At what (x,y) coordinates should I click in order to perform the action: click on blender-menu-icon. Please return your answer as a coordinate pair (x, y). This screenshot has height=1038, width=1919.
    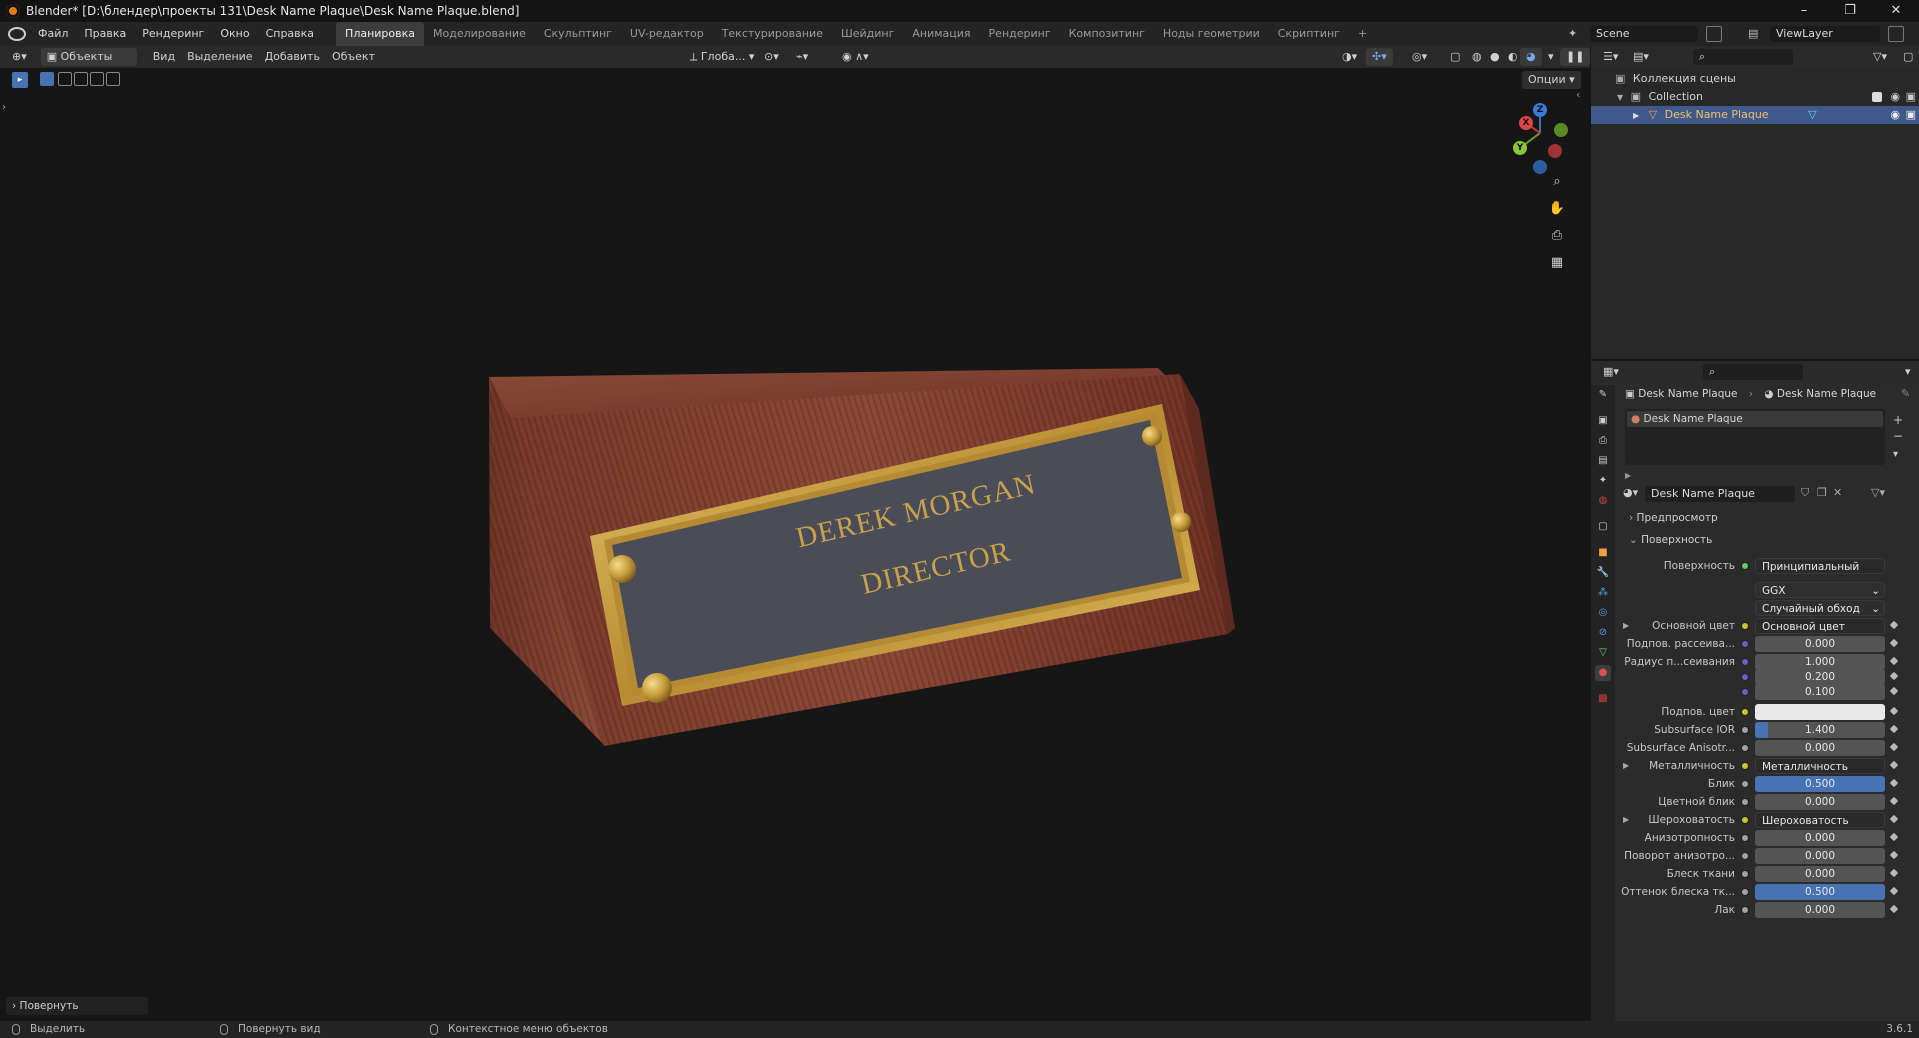
    Looking at the image, I should click on (17, 34).